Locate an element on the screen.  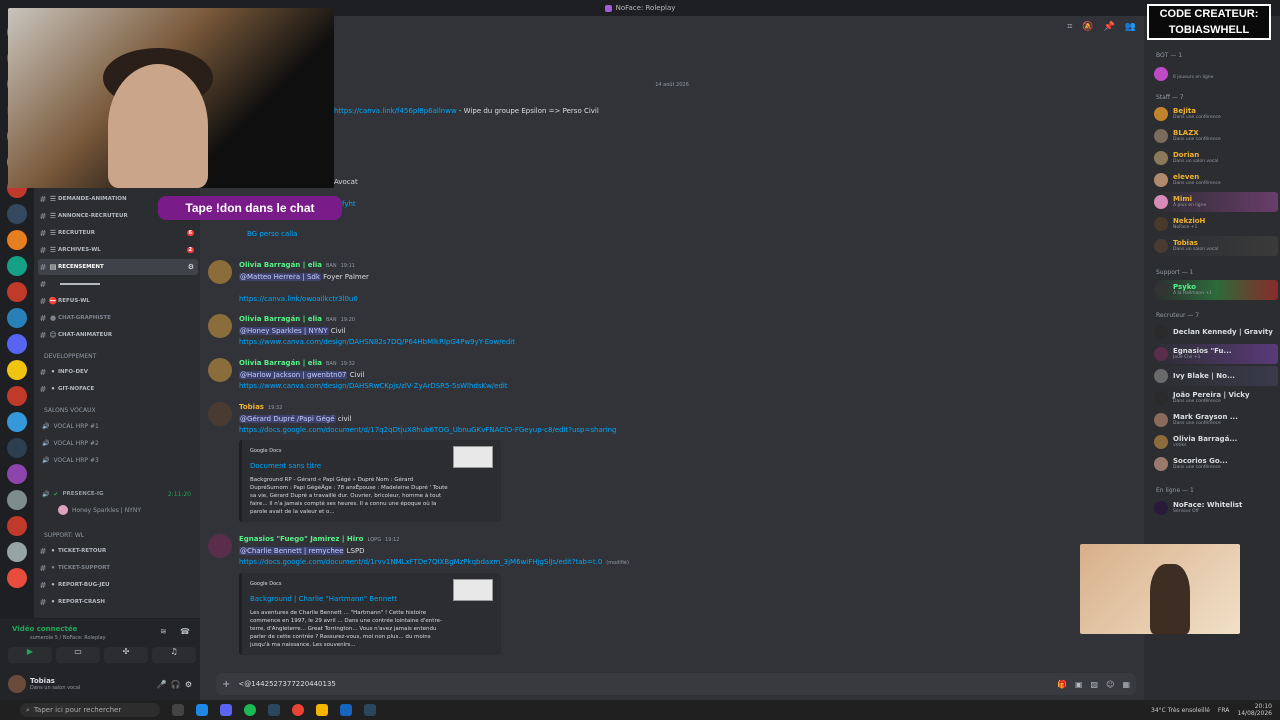
user-mention: @Gérard Dupré /Papi Gégé is located at coordinates (287, 419).